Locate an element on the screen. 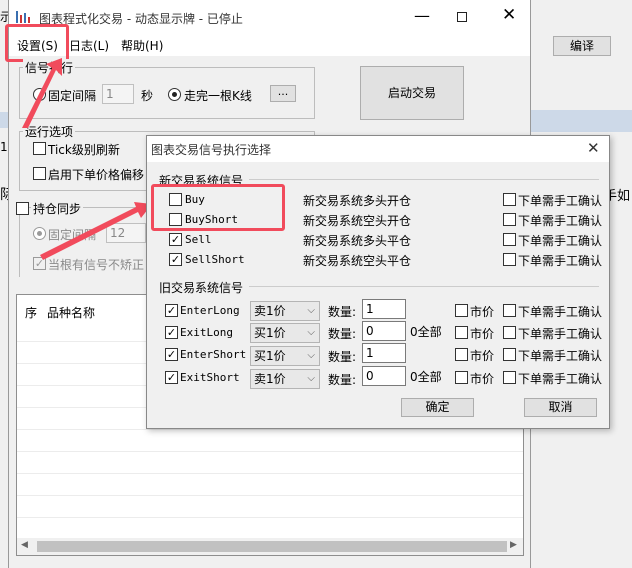  exitshort-qty-input: 0 is located at coordinates (384, 376).